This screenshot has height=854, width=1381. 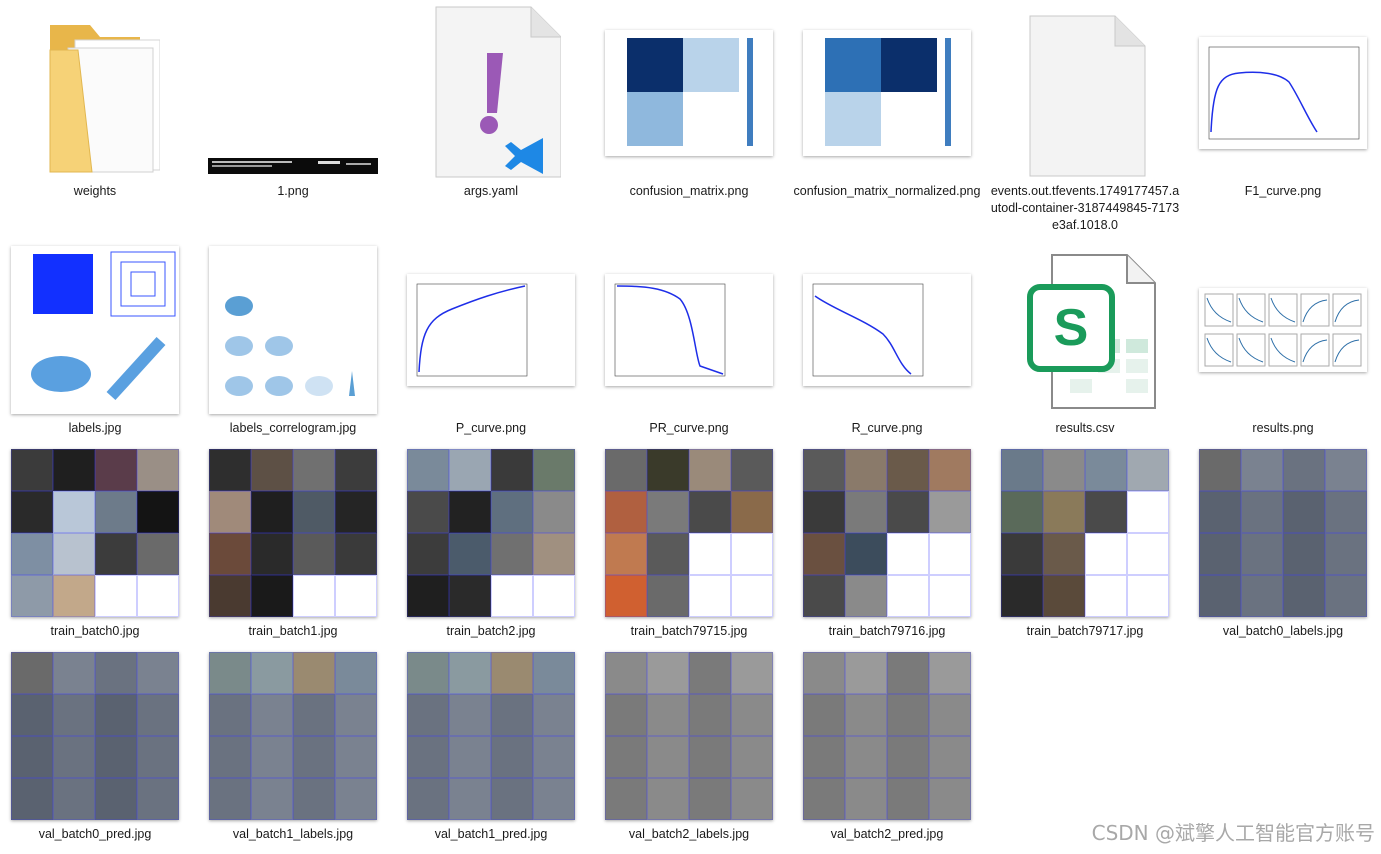 I want to click on file-name: train_batch79715.jpg, so click(x=689, y=631).